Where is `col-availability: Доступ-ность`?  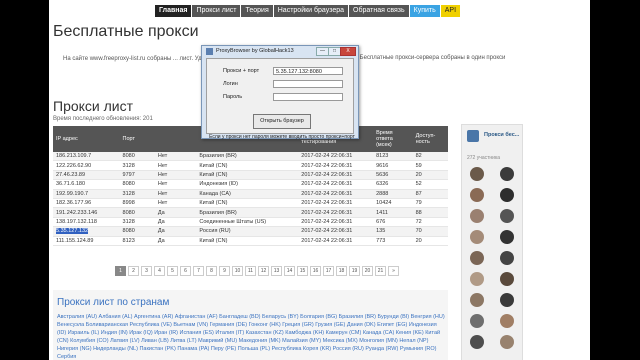
col-availability: Доступ-ность is located at coordinates (430, 139).